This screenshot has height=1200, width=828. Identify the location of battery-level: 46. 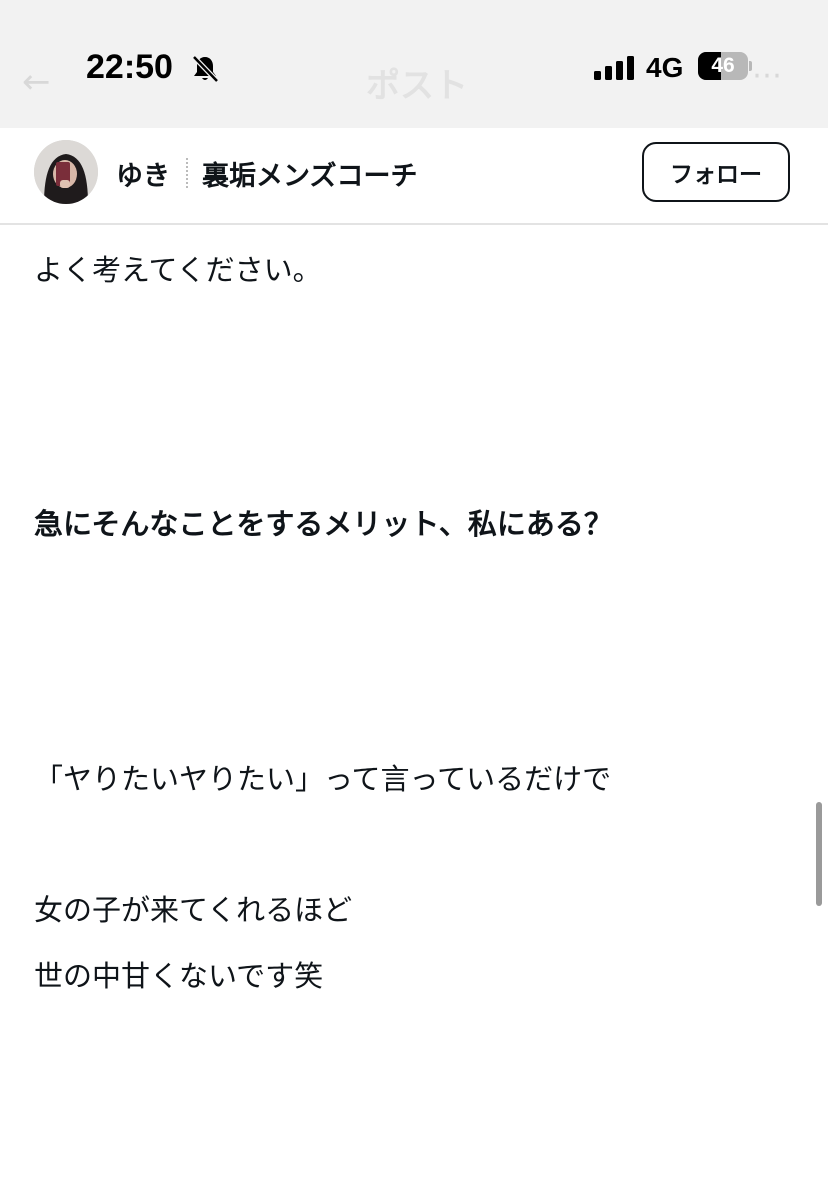
(723, 65).